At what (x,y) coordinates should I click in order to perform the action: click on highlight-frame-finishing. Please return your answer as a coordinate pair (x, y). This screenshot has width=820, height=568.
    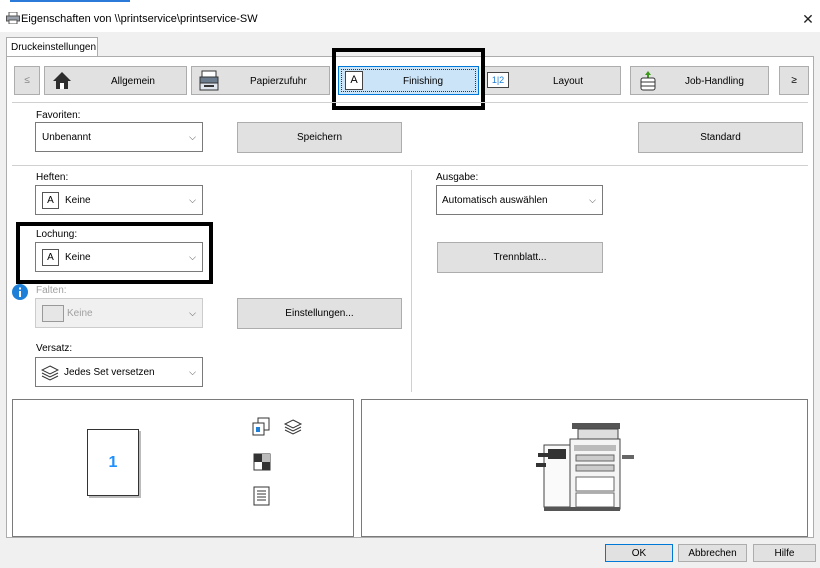
    Looking at the image, I should click on (408, 79).